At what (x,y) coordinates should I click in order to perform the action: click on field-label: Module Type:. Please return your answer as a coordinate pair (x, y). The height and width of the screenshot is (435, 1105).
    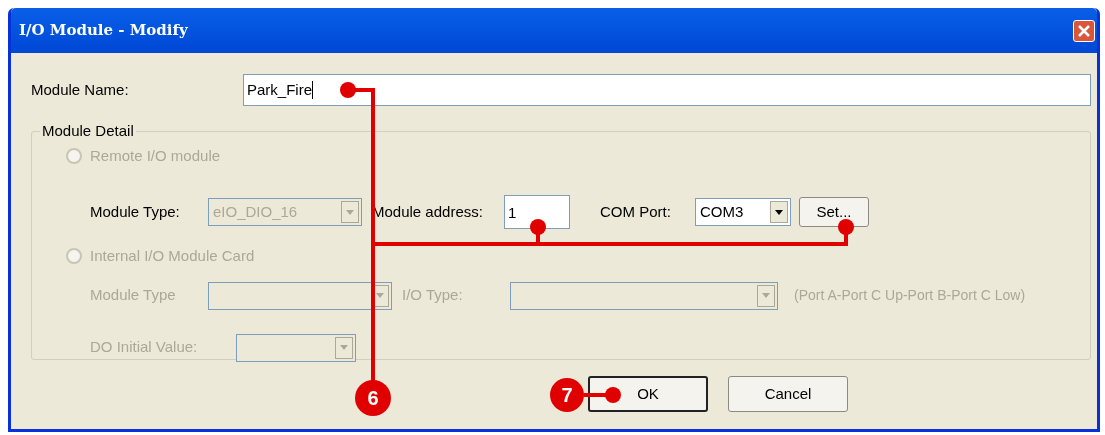
    Looking at the image, I should click on (135, 211).